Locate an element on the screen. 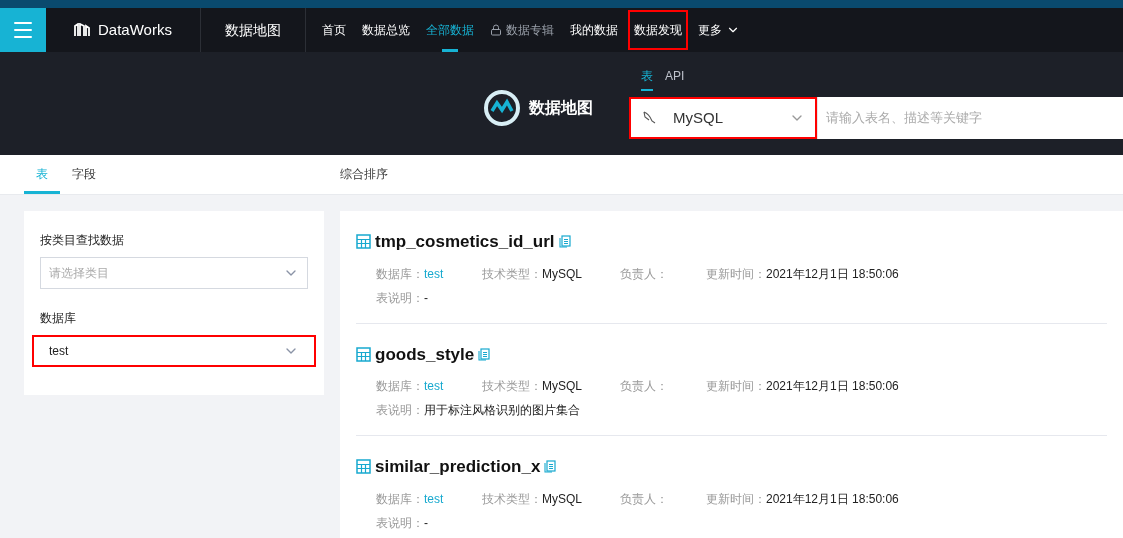 The width and height of the screenshot is (1123, 538). map-logo-icon is located at coordinates (502, 108).